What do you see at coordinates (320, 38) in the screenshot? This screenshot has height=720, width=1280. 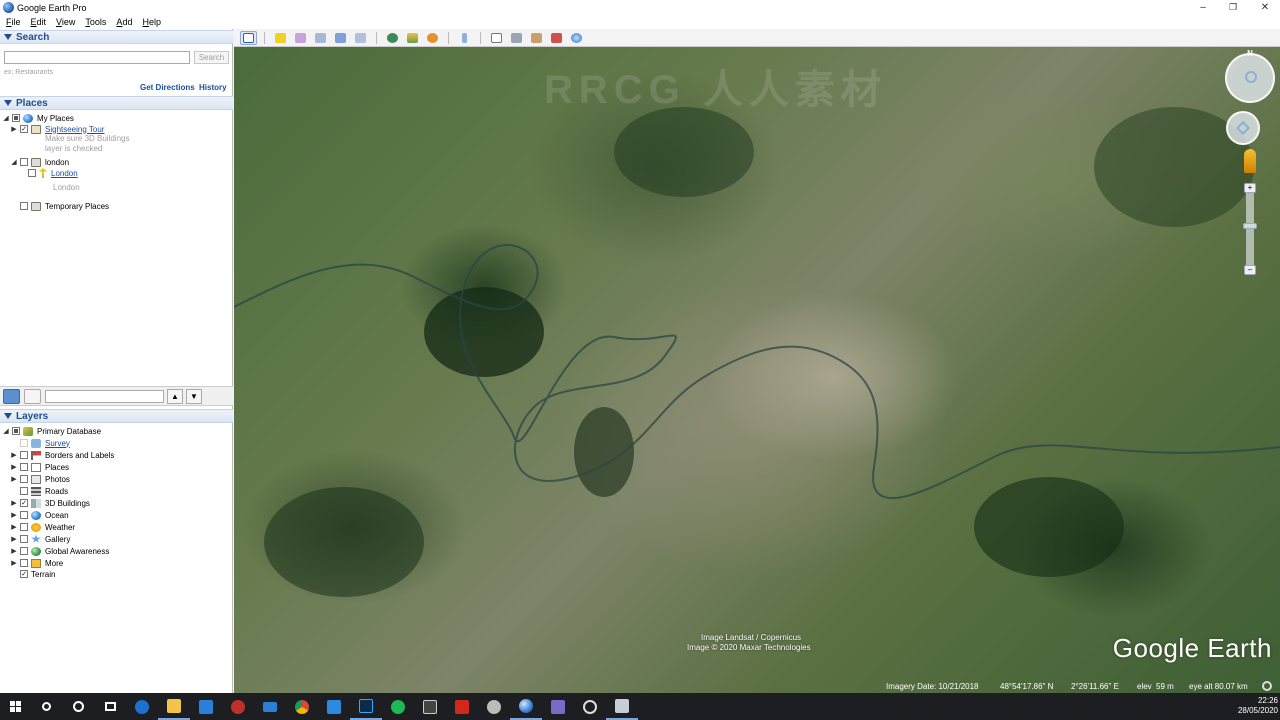 I see `add-path-icon` at bounding box center [320, 38].